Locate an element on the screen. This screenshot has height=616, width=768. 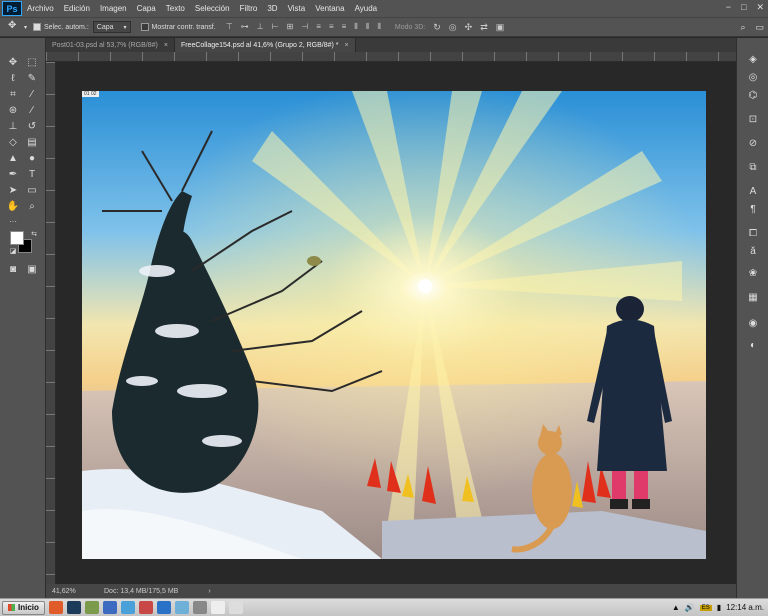
slide-3d-icon: ⇄ is located at coordinates (484, 27).